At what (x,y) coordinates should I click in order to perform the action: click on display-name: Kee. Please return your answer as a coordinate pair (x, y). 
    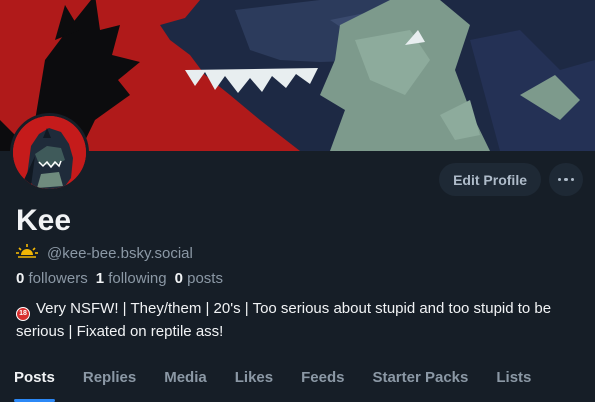
    Looking at the image, I should click on (44, 220).